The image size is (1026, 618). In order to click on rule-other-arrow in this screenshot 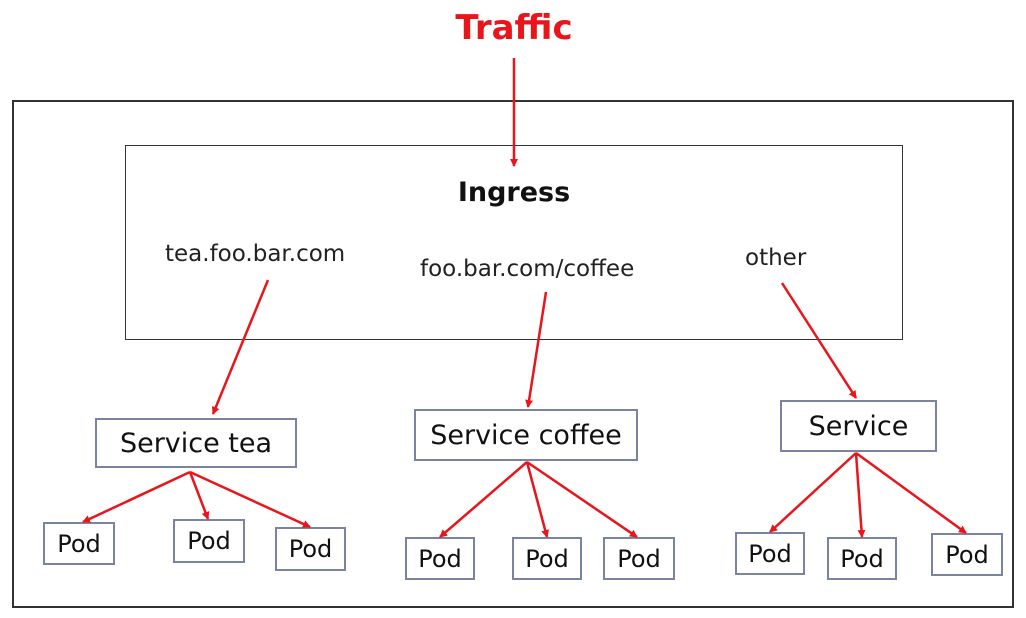, I will do `click(819, 340)`.